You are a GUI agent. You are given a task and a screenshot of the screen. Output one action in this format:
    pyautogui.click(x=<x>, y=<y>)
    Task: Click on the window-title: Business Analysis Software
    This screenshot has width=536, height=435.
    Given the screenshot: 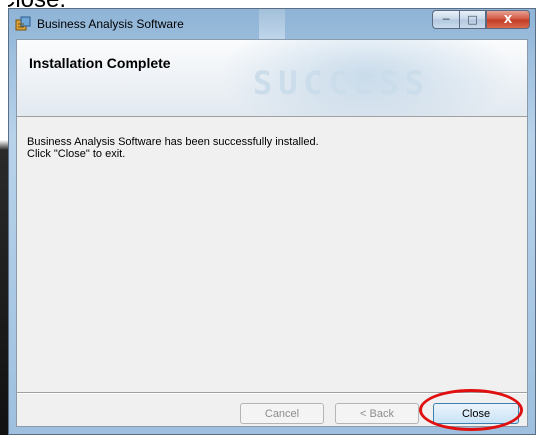 What is the action you would take?
    pyautogui.click(x=110, y=24)
    